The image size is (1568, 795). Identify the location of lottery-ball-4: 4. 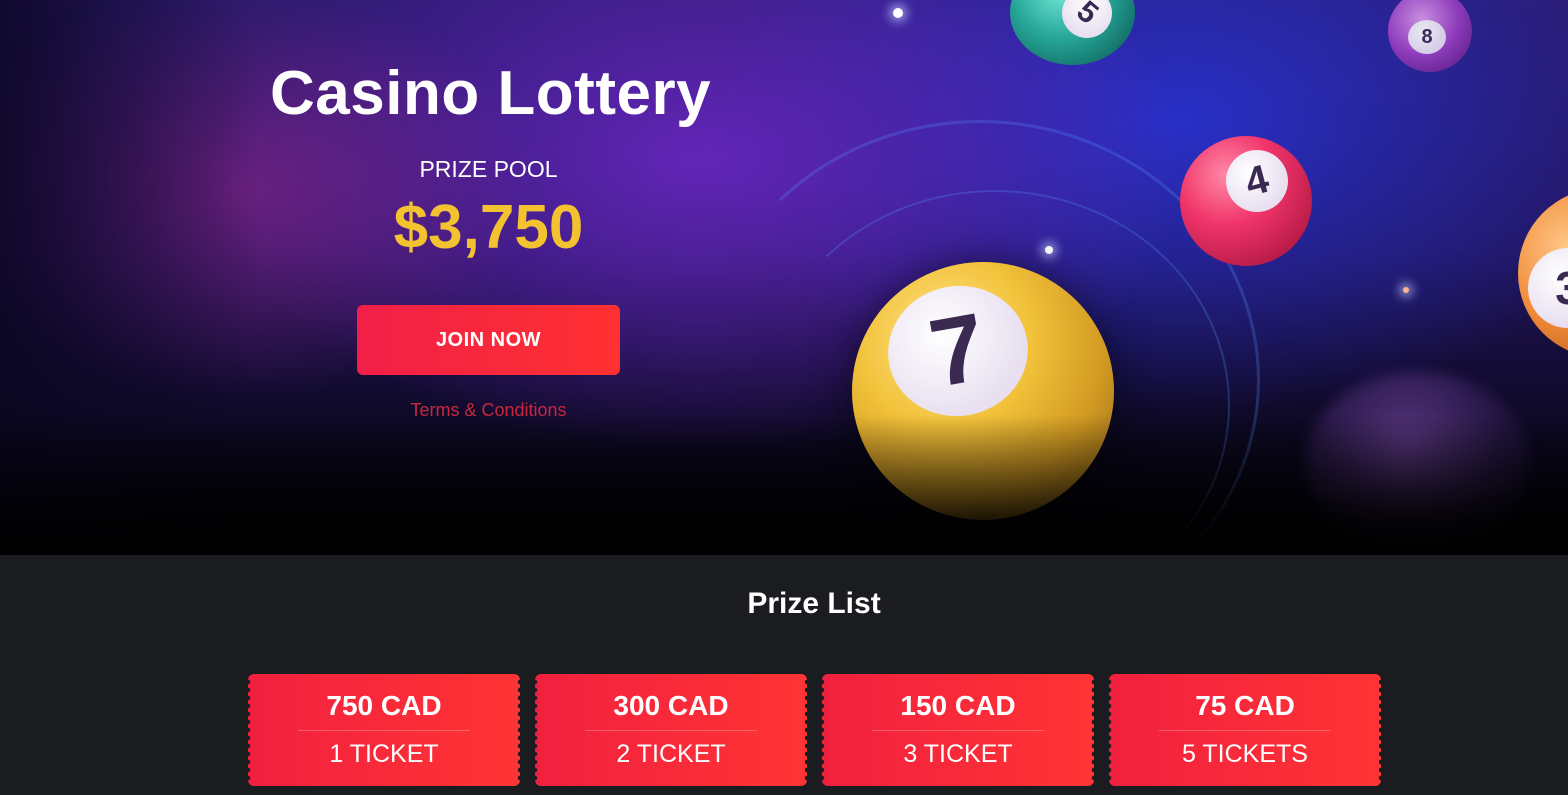
(1246, 201).